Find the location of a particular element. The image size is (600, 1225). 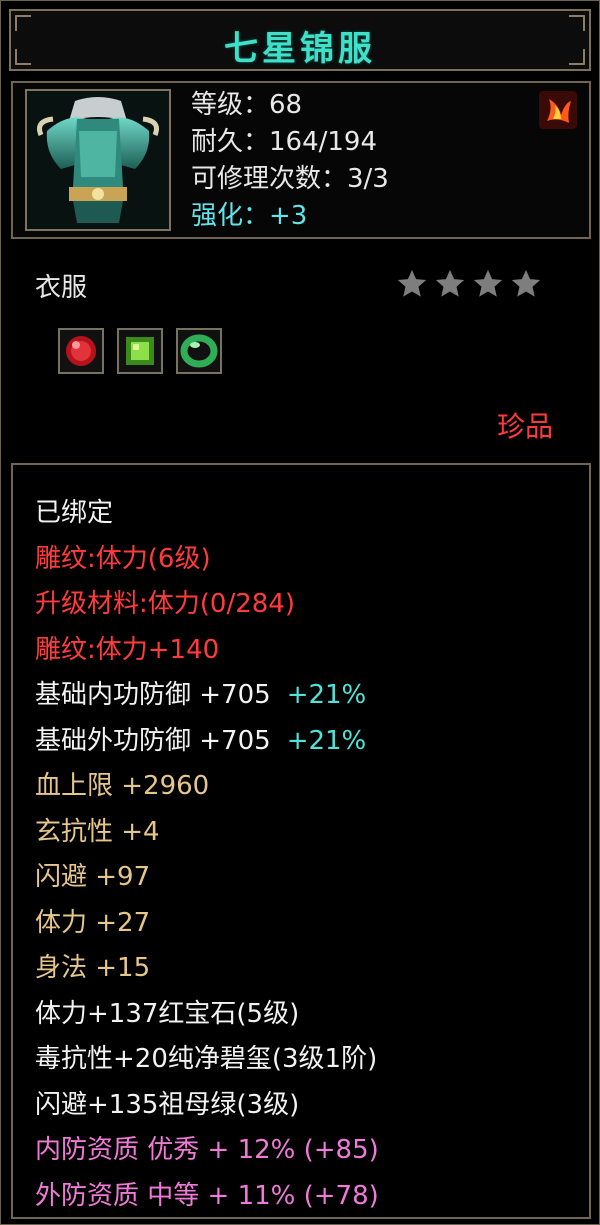

attribute-line: 血上限 +2960 is located at coordinates (207, 787).